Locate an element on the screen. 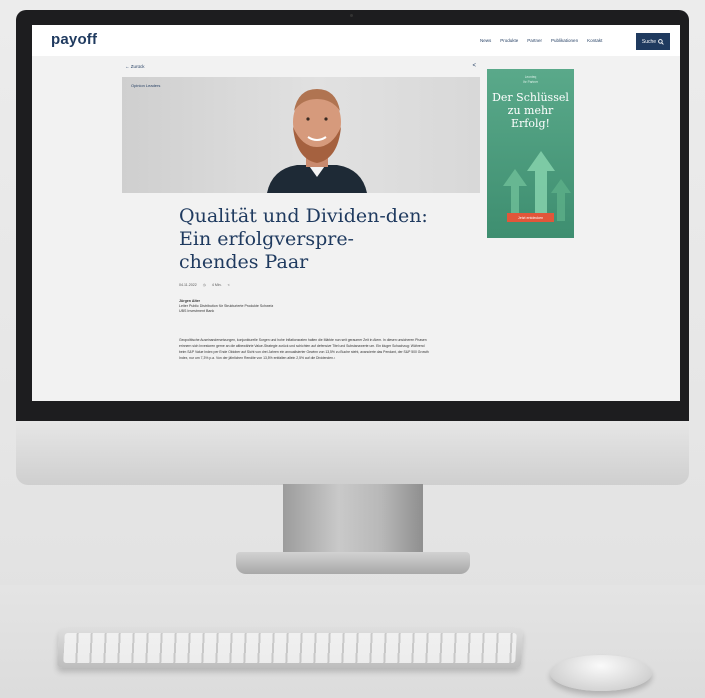  hero-image: Opinion Leaders is located at coordinates (301, 135).